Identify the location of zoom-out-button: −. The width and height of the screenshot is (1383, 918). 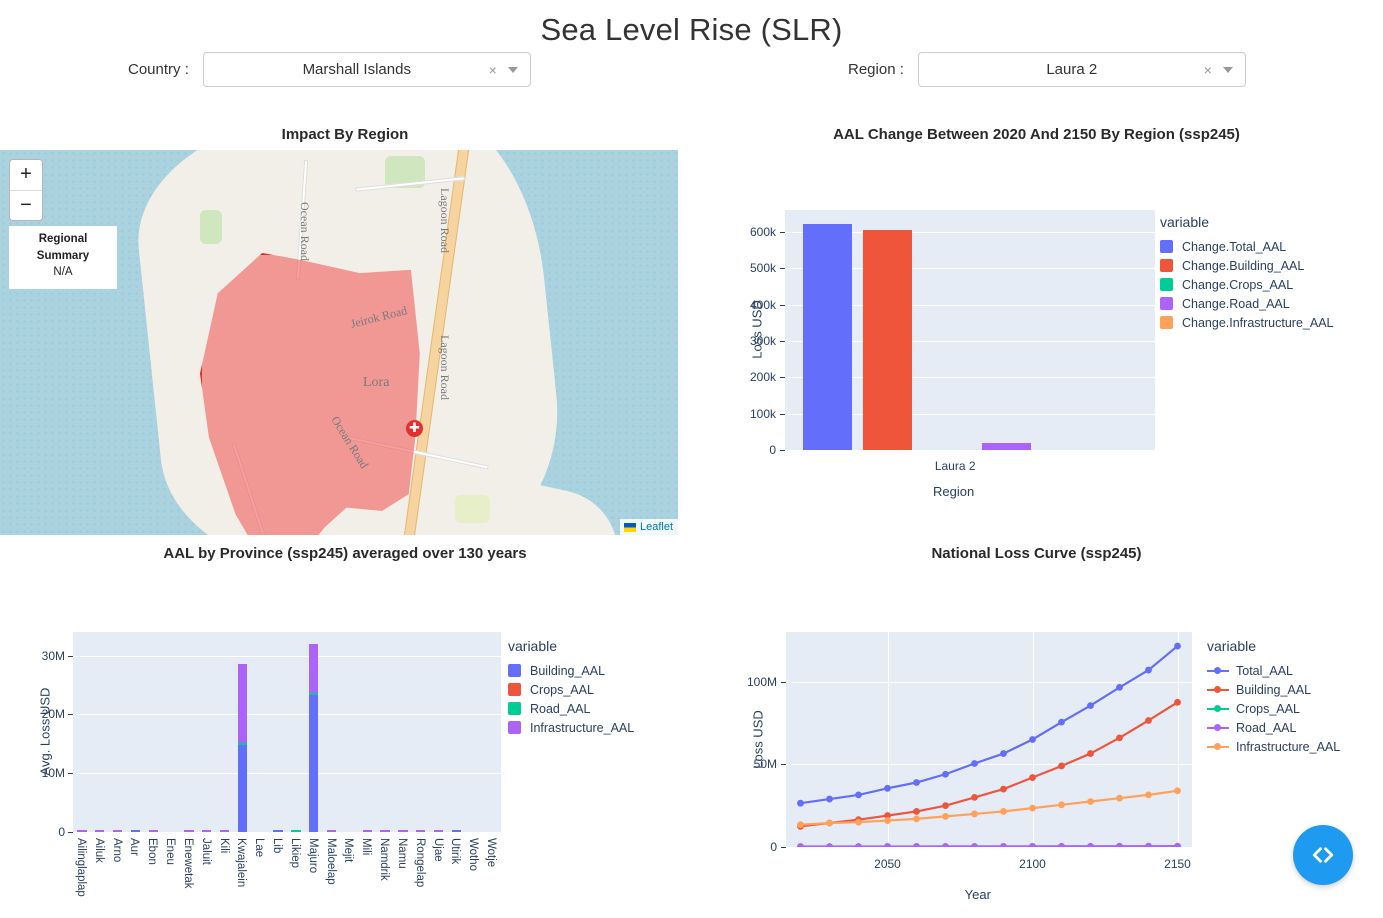
(26, 205).